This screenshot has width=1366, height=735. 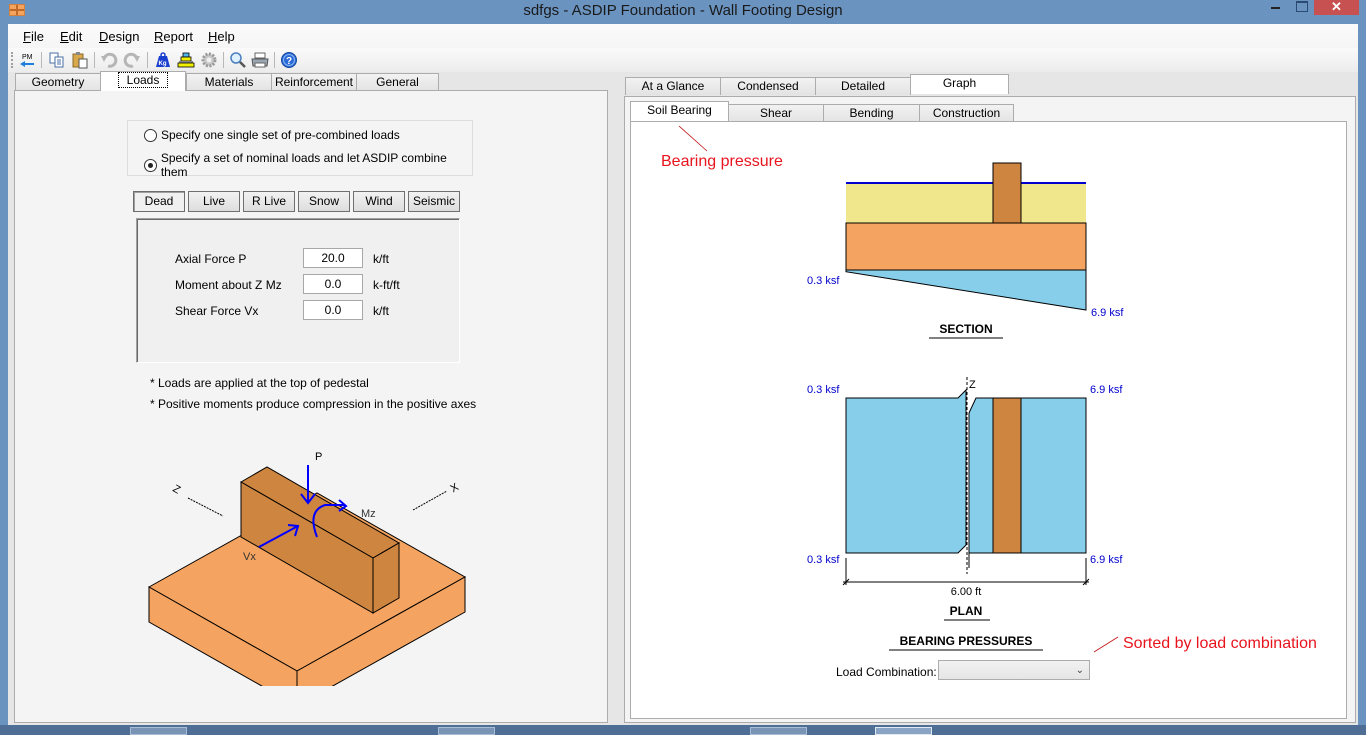 I want to click on gear-icon, so click(x=209, y=60).